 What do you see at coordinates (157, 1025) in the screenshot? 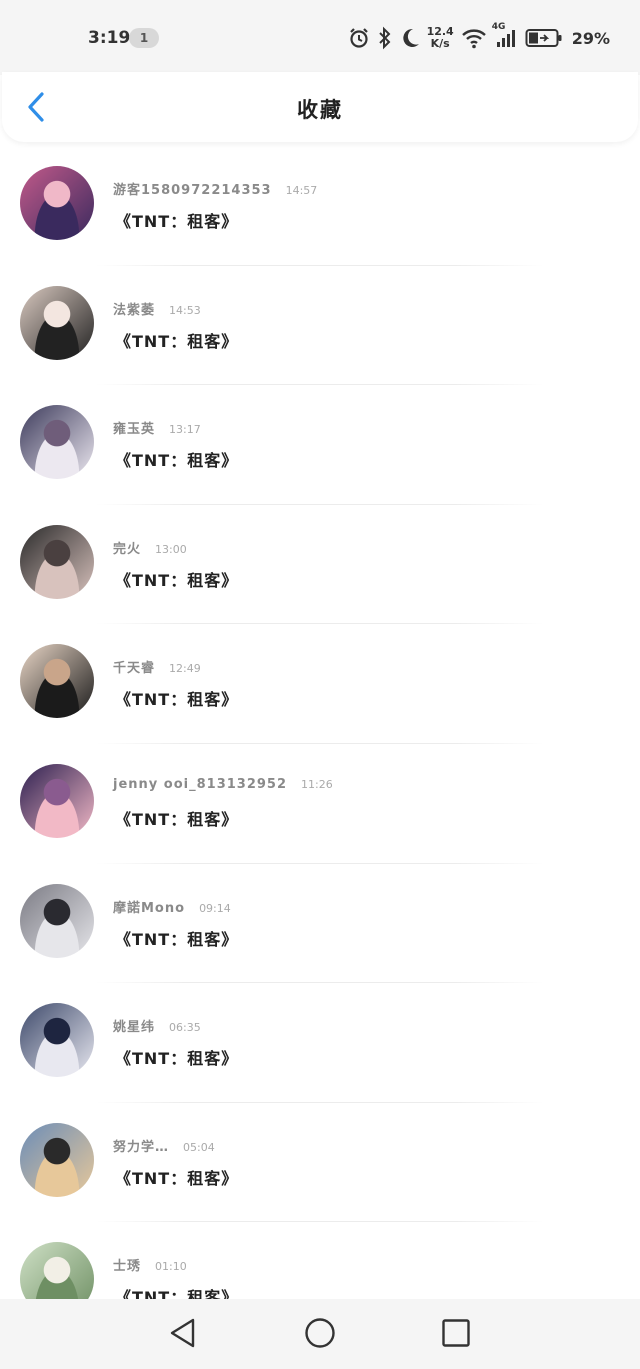
I see `item-meta: 姚星纬 06:35` at bounding box center [157, 1025].